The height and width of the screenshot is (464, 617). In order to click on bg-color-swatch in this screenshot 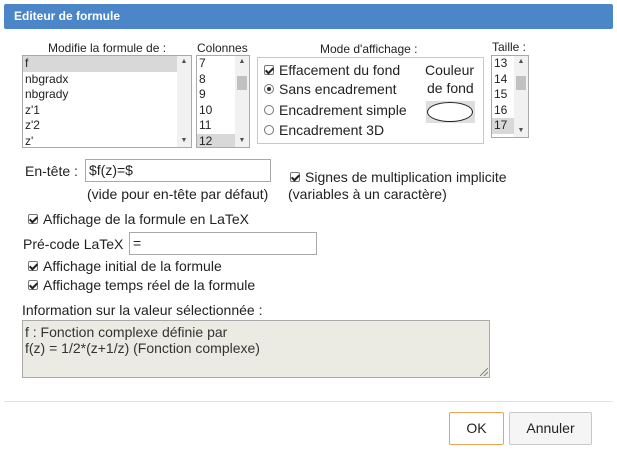, I will do `click(450, 112)`.